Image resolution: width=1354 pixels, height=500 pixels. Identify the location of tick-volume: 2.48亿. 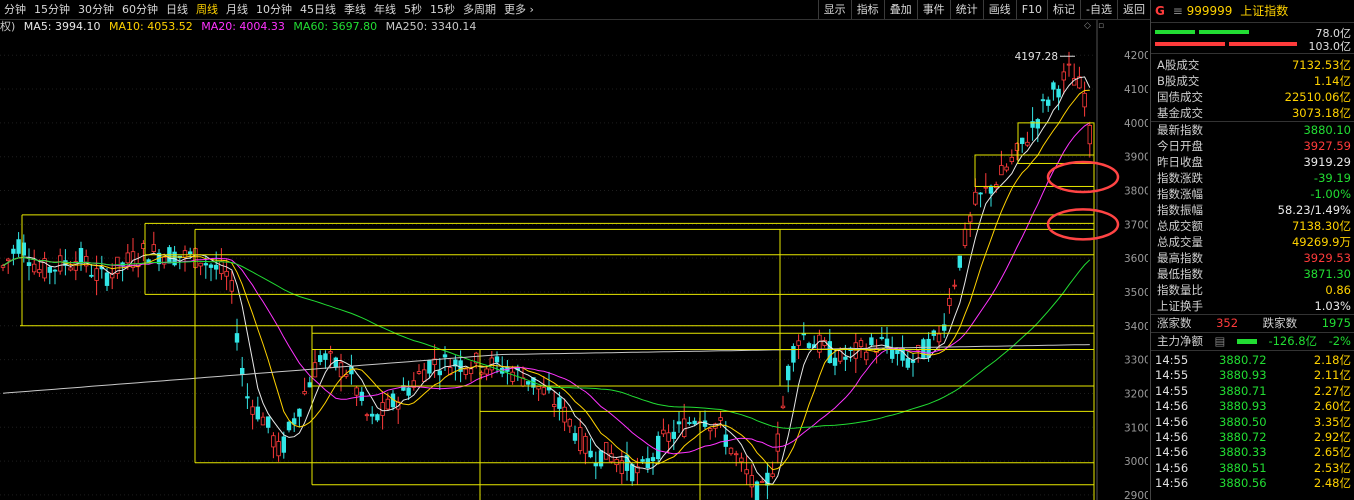
(1332, 483).